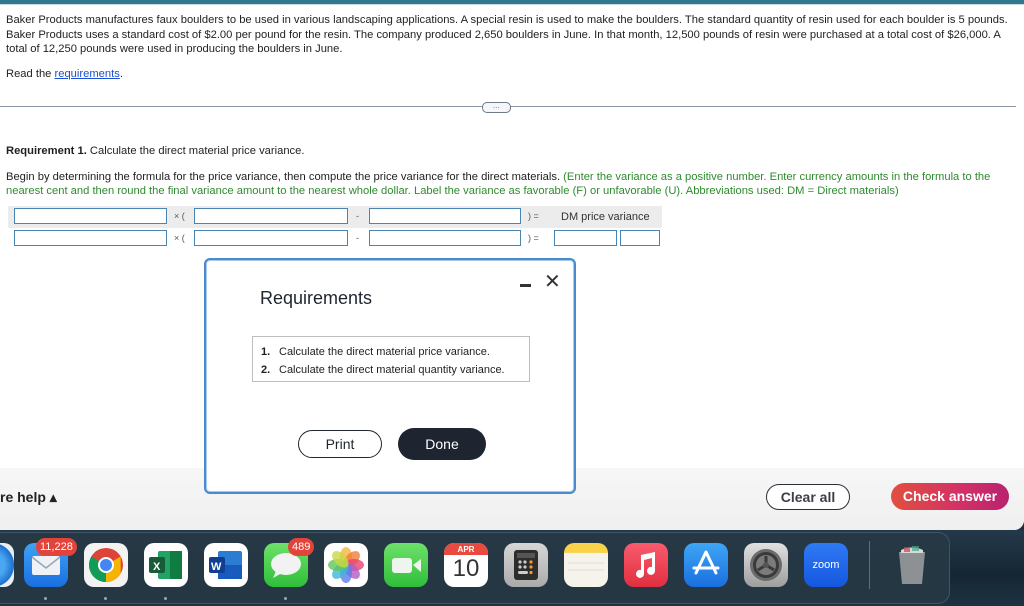  What do you see at coordinates (340, 444) in the screenshot?
I see `print-button: Print` at bounding box center [340, 444].